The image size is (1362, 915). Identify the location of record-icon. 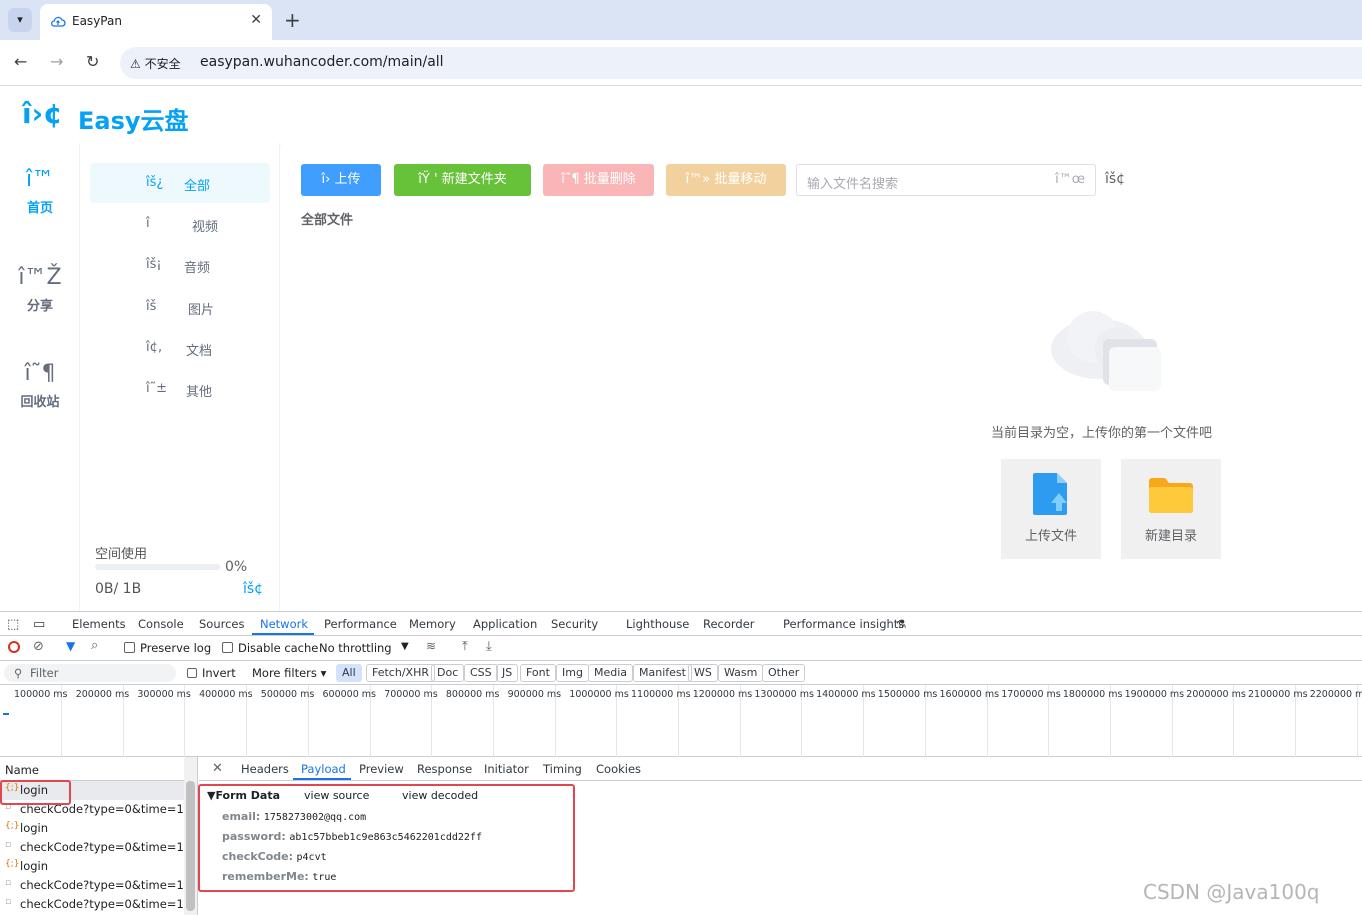
(14, 647).